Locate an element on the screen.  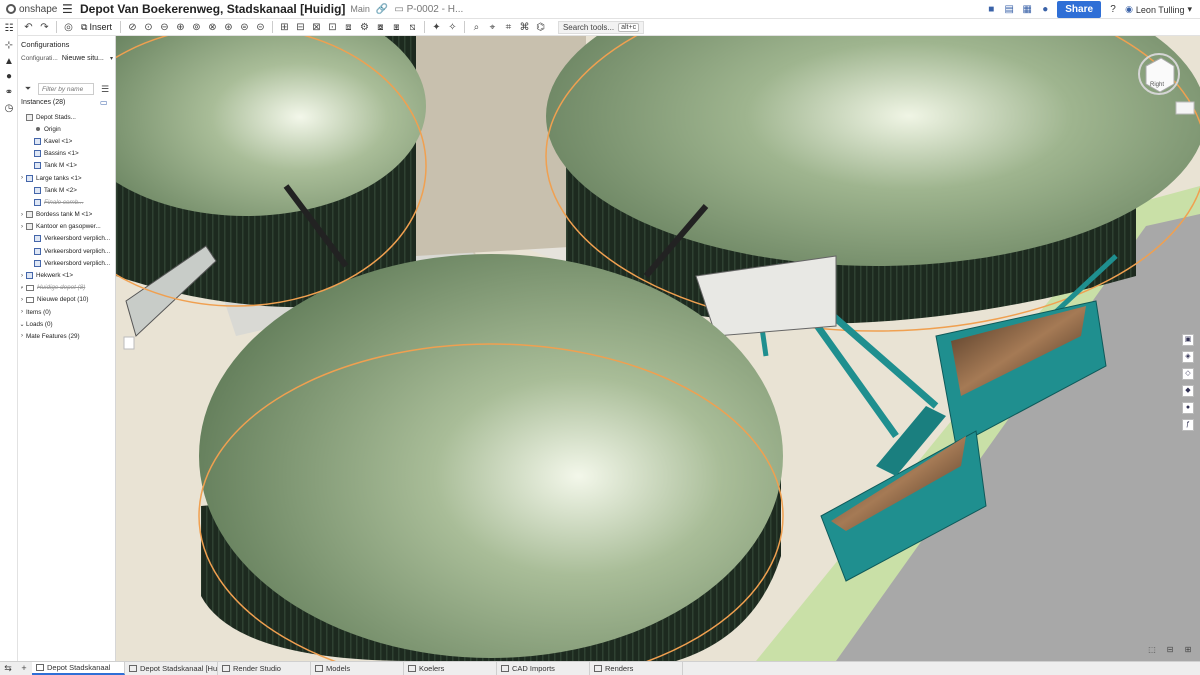
instances-icon: ▲ is located at coordinates (9, 62).